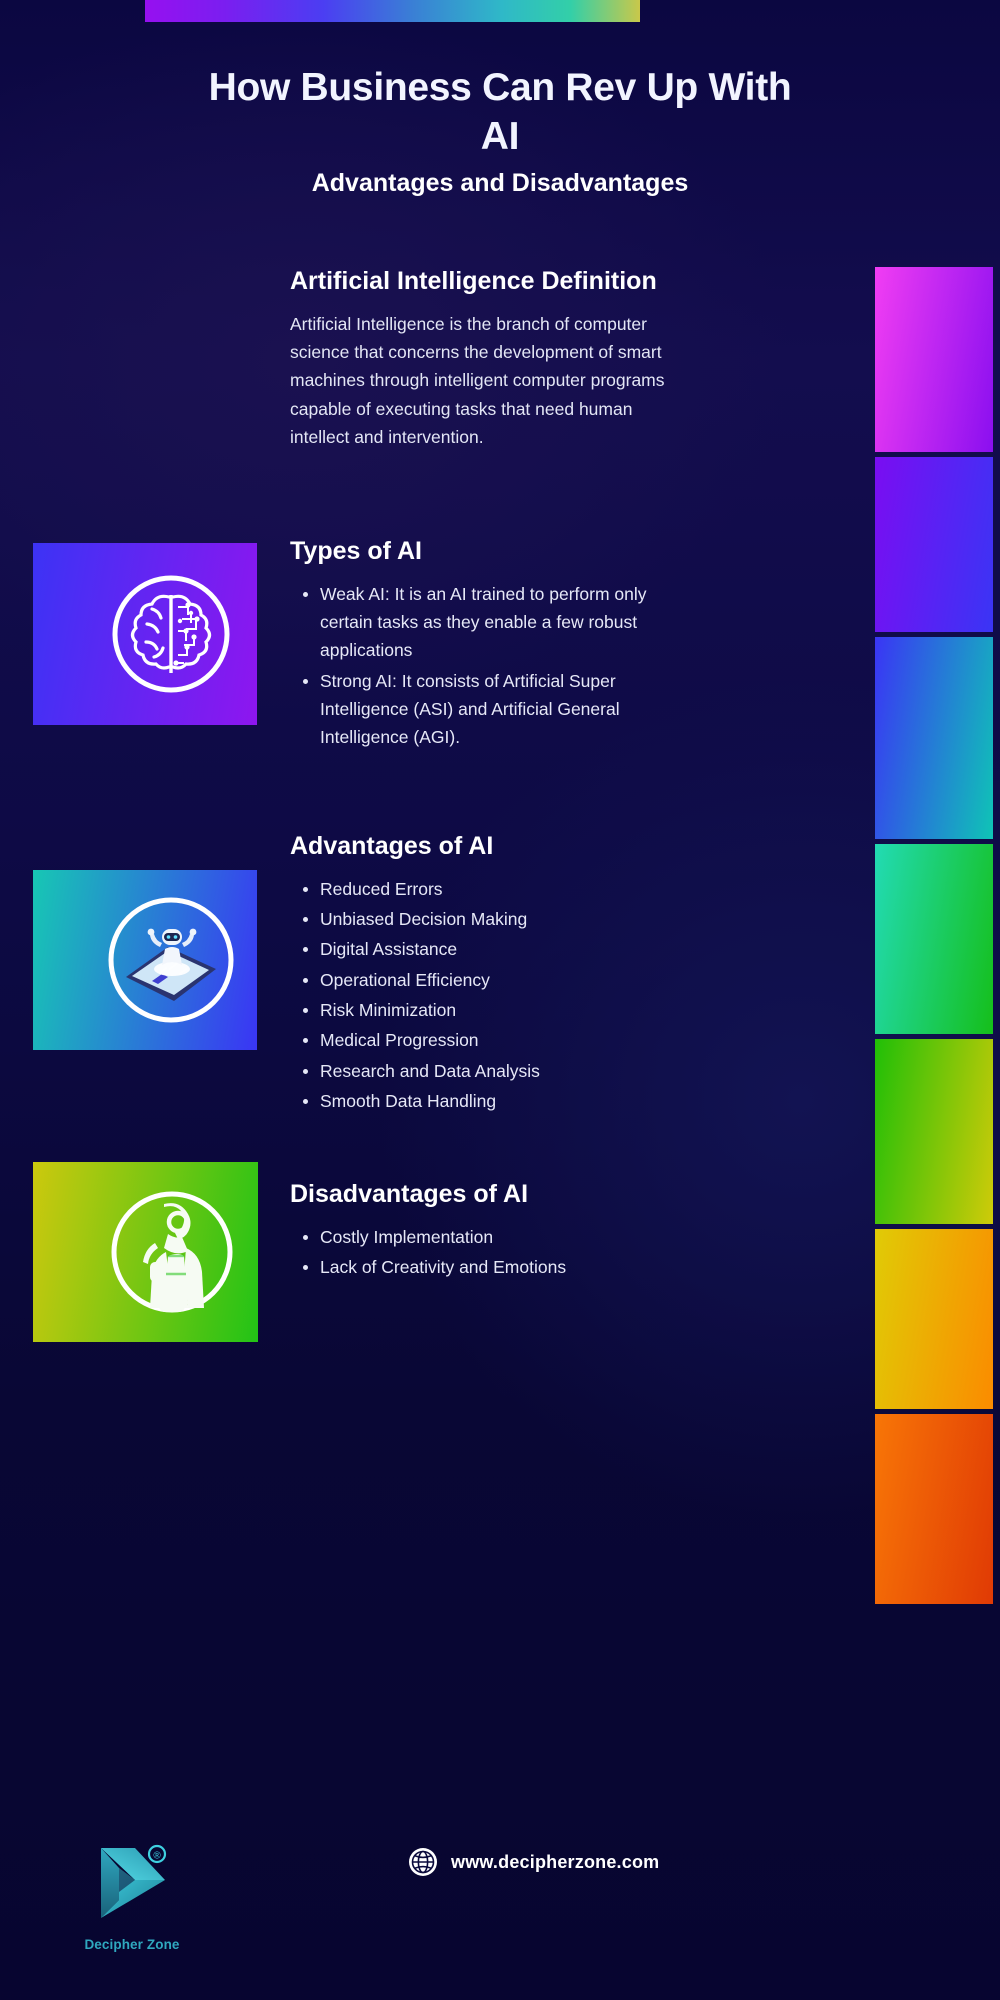  I want to click on brain-circuit-icon-wrap, so click(171, 634).